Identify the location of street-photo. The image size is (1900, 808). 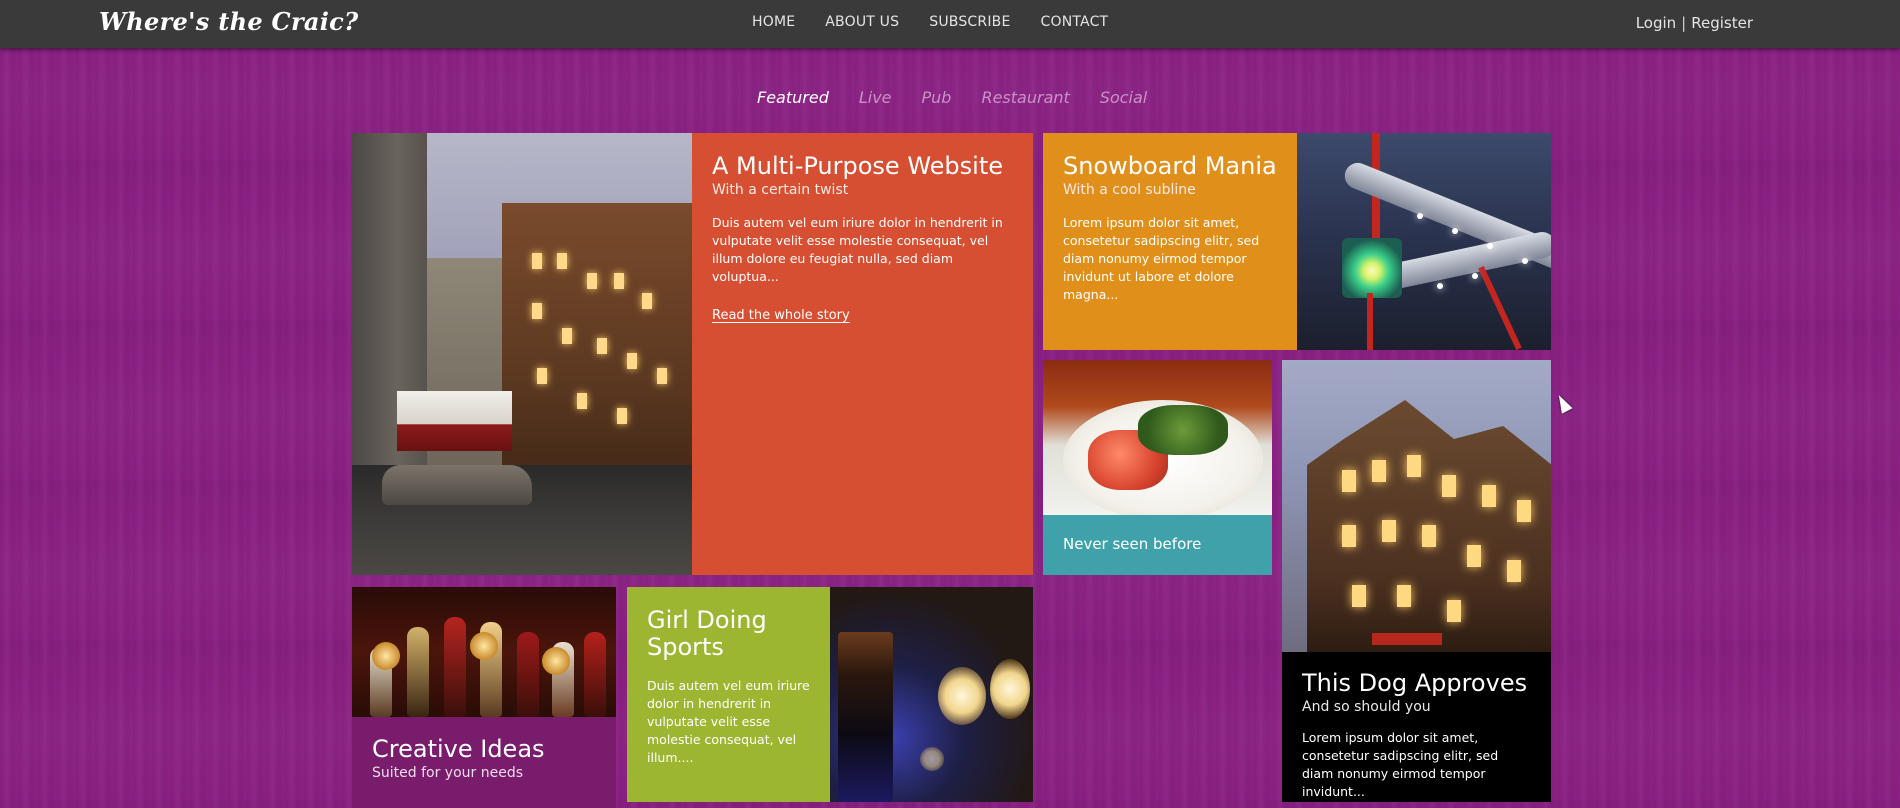
(522, 354).